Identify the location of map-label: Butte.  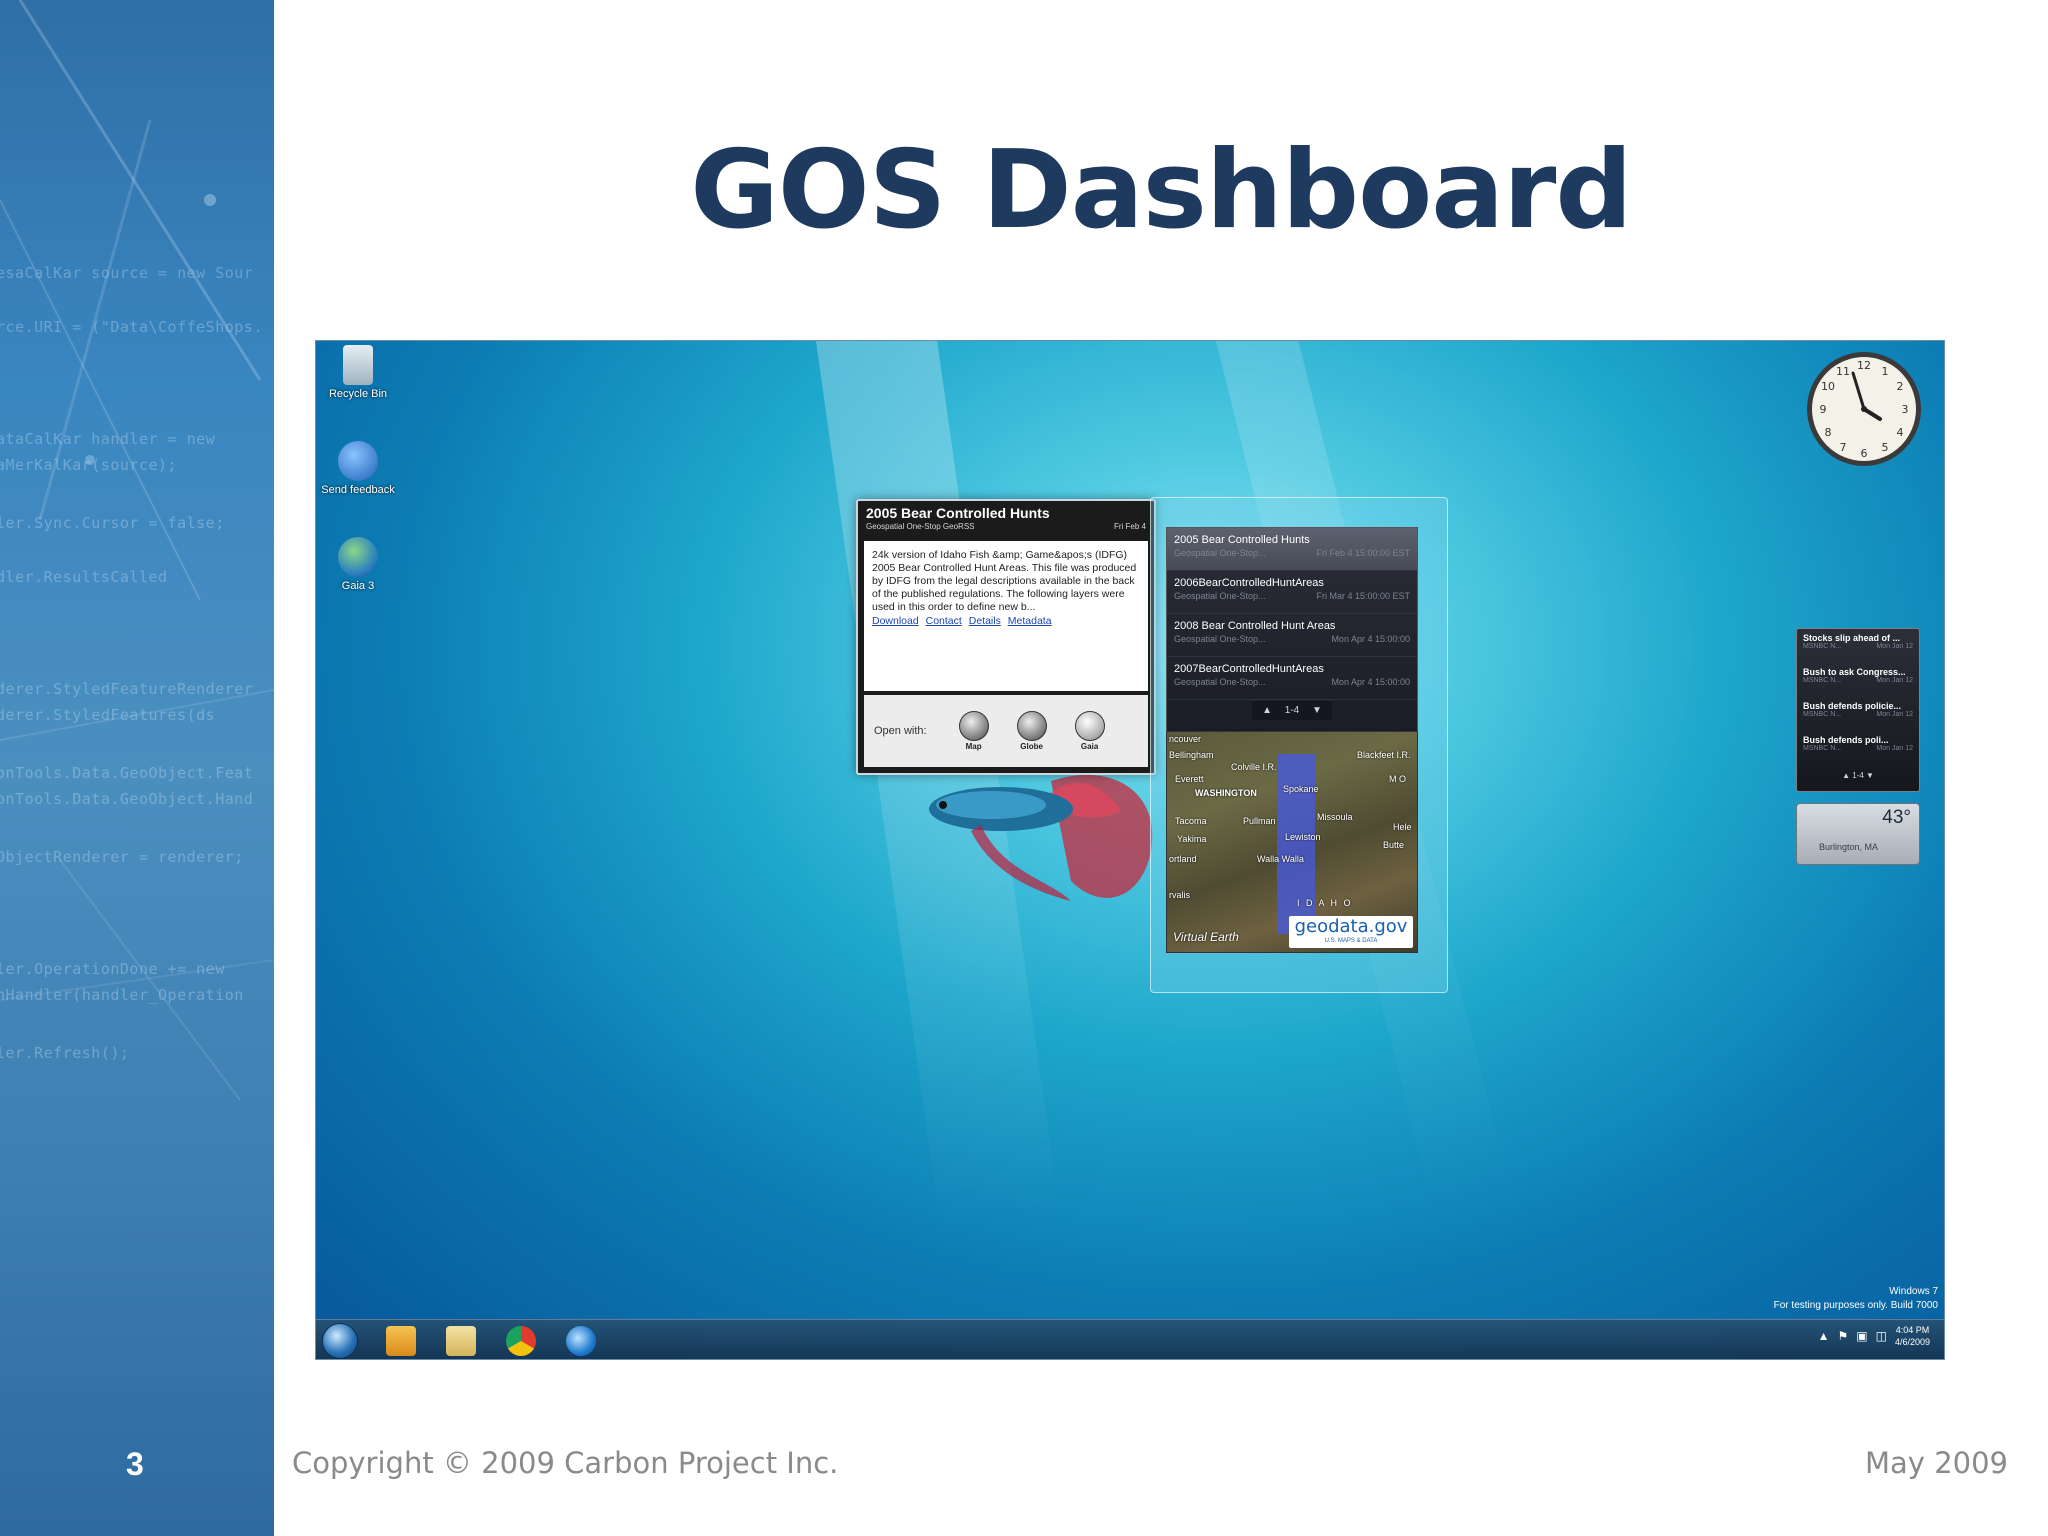
(1394, 845).